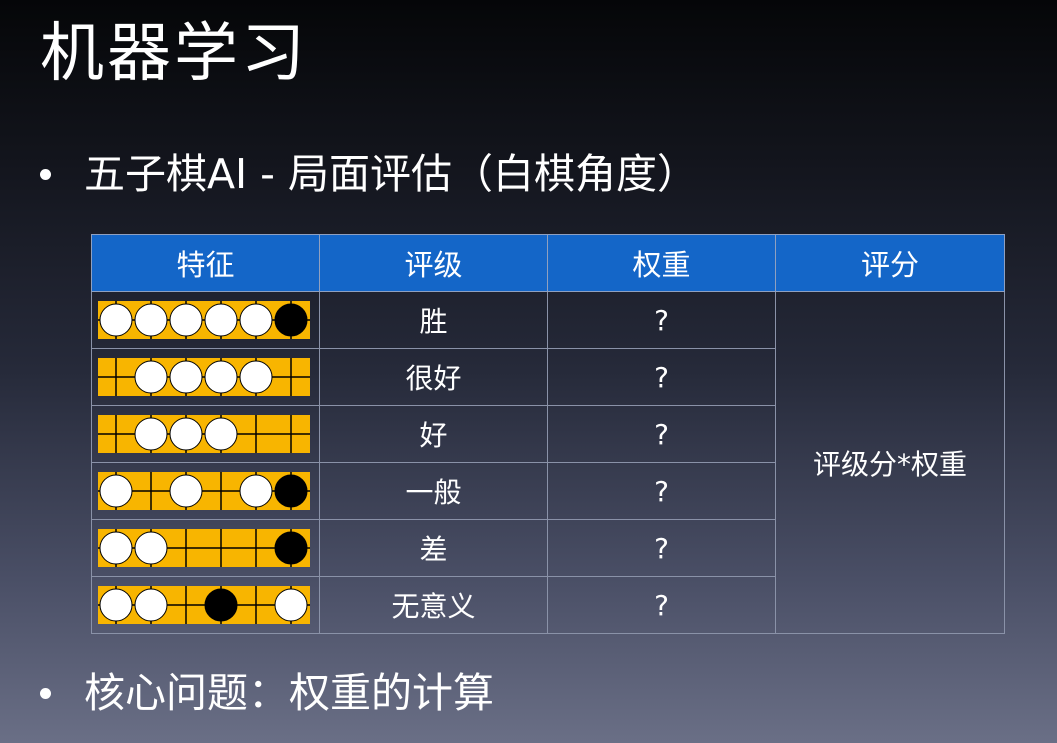 This screenshot has width=1057, height=743. Describe the element at coordinates (205, 263) in the screenshot. I see `header-feature: 特征` at that location.